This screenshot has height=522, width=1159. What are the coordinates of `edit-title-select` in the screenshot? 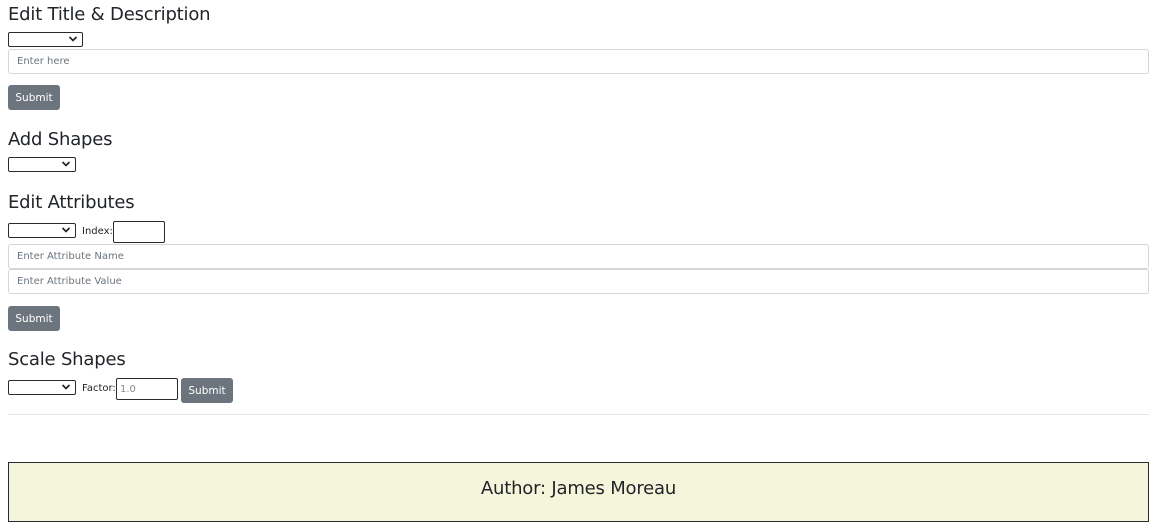 It's located at (45, 39).